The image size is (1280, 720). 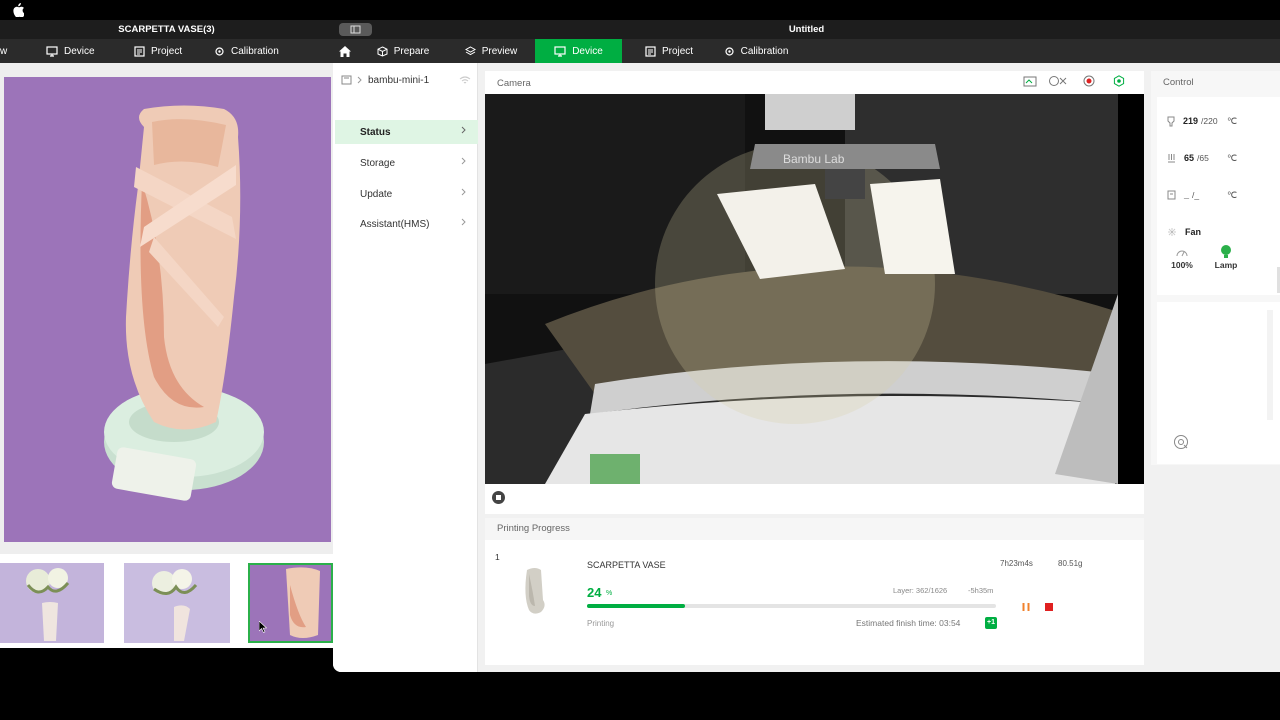 What do you see at coordinates (1182, 253) in the screenshot?
I see `gauge-icon` at bounding box center [1182, 253].